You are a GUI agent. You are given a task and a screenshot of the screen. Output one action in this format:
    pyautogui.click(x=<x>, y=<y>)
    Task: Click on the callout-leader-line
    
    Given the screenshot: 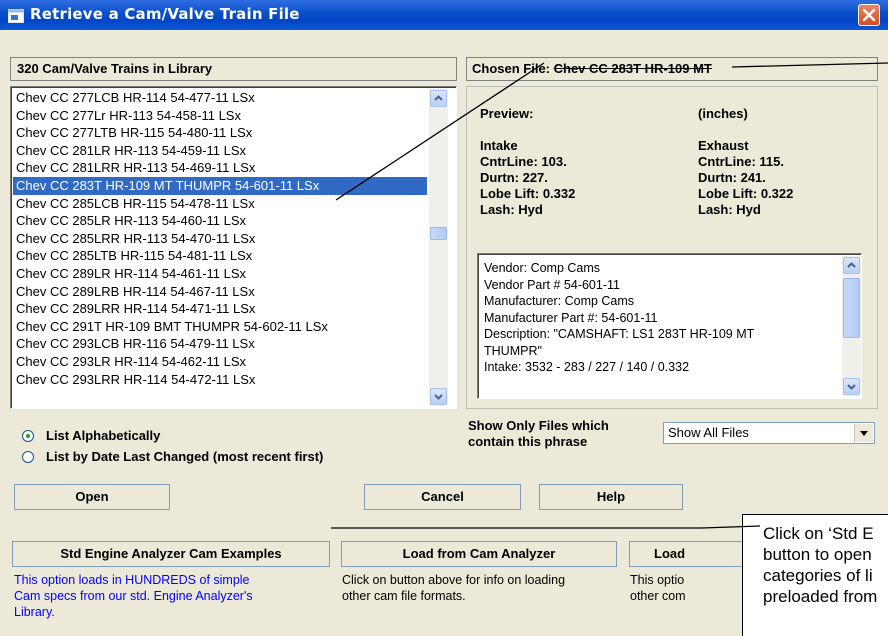 What is the action you would take?
    pyautogui.click(x=731, y=527)
    